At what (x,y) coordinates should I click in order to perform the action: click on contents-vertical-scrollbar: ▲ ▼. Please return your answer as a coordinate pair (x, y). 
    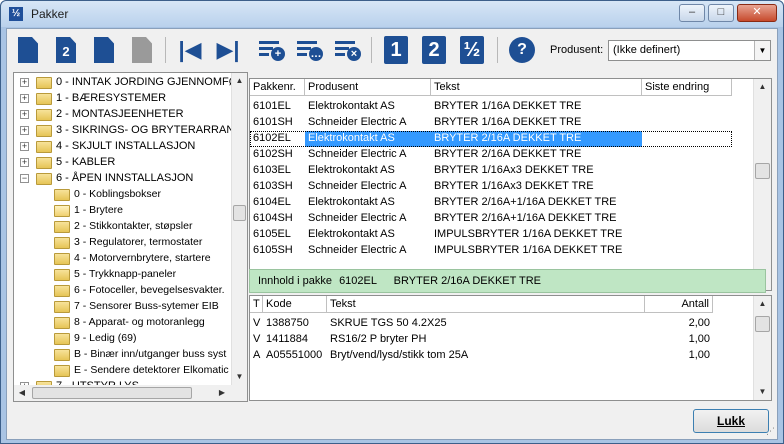
    Looking at the image, I should click on (762, 348).